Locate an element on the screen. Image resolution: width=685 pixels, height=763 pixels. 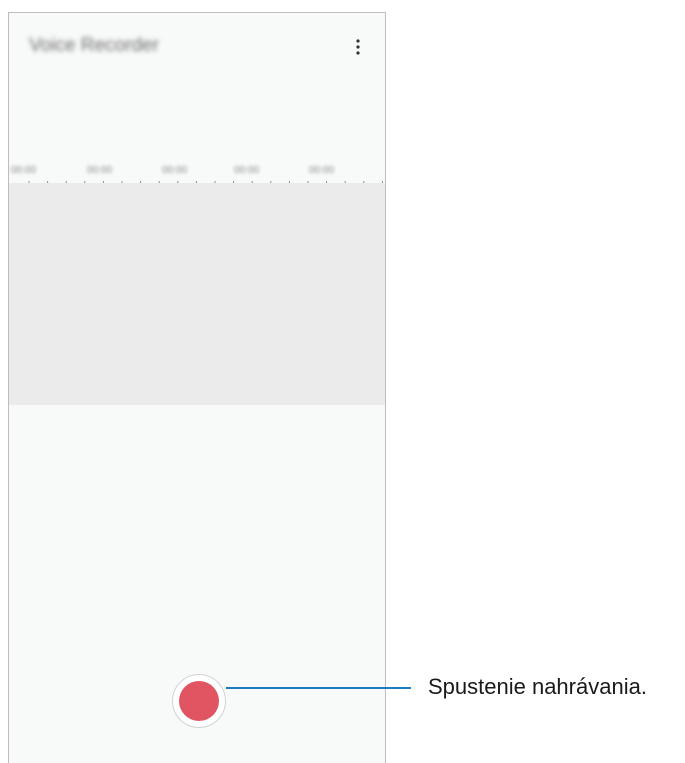
record-button is located at coordinates (199, 701).